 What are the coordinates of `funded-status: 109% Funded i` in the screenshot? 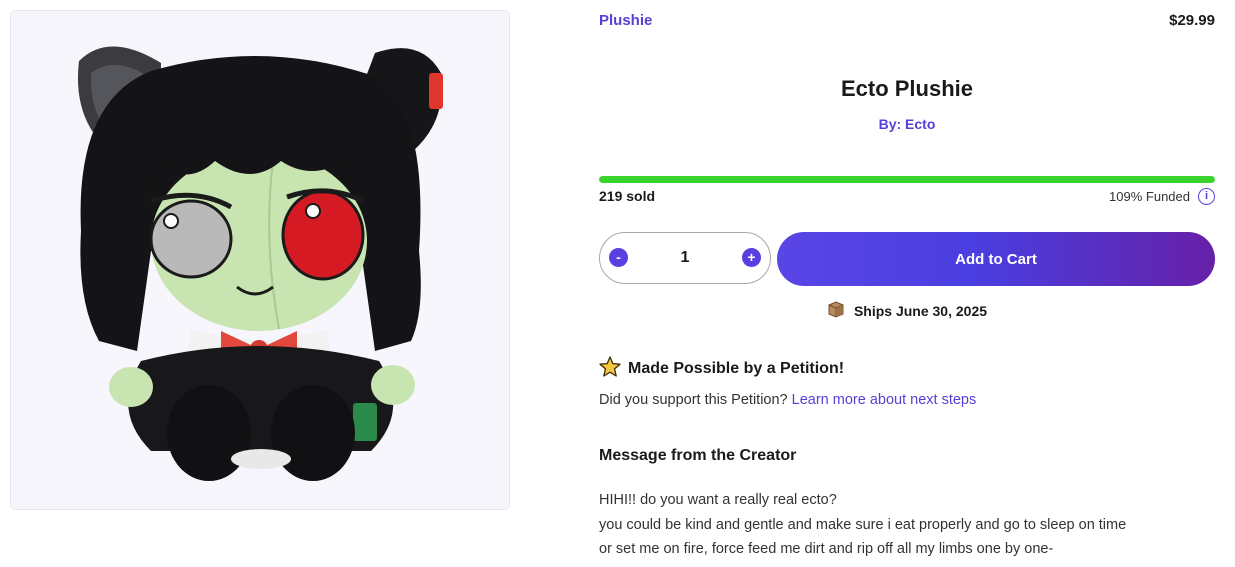 It's located at (1162, 196).